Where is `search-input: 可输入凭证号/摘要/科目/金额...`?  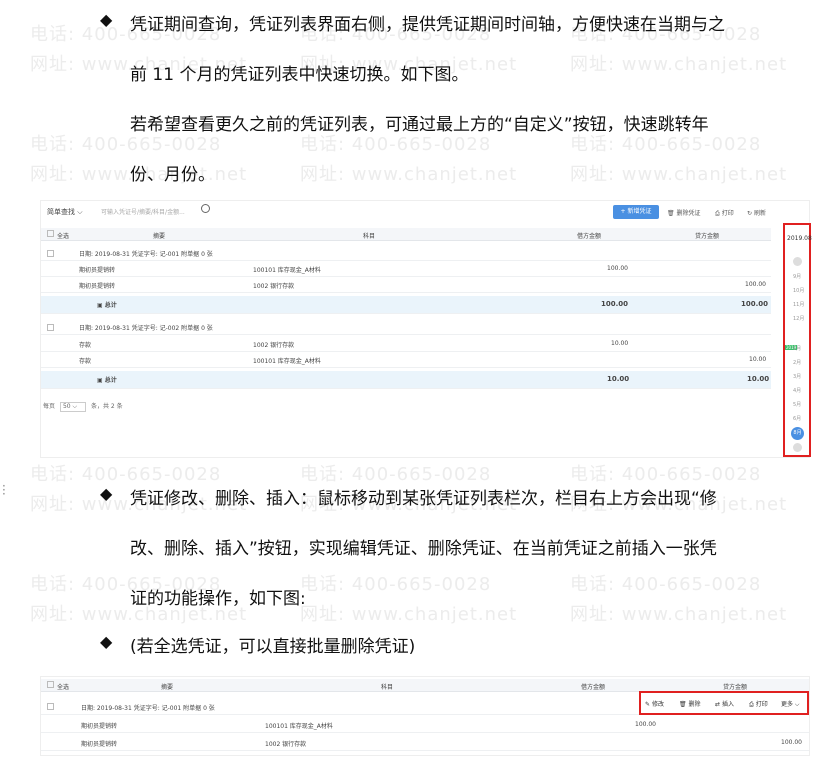 search-input: 可输入凭证号/摘要/科目/金额... is located at coordinates (143, 211).